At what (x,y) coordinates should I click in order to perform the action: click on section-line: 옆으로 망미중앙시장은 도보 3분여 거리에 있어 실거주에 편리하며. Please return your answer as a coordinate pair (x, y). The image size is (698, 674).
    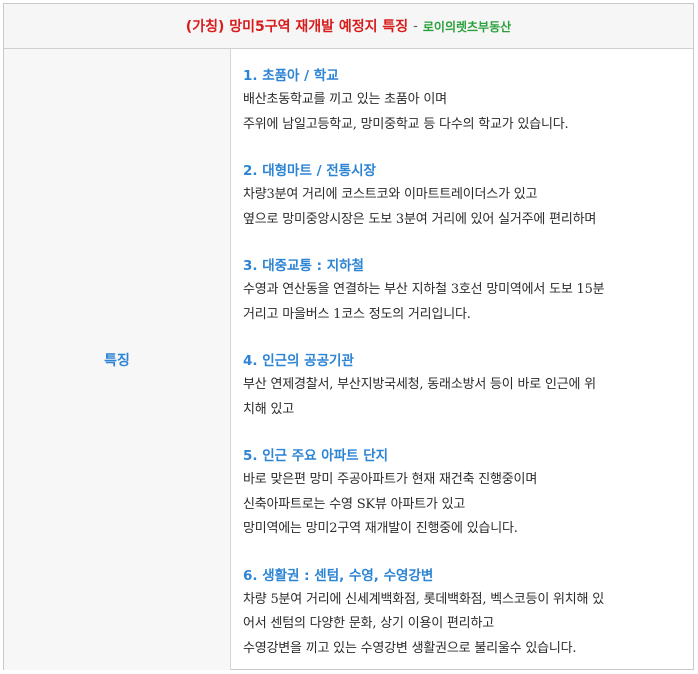
    Looking at the image, I should click on (420, 219).